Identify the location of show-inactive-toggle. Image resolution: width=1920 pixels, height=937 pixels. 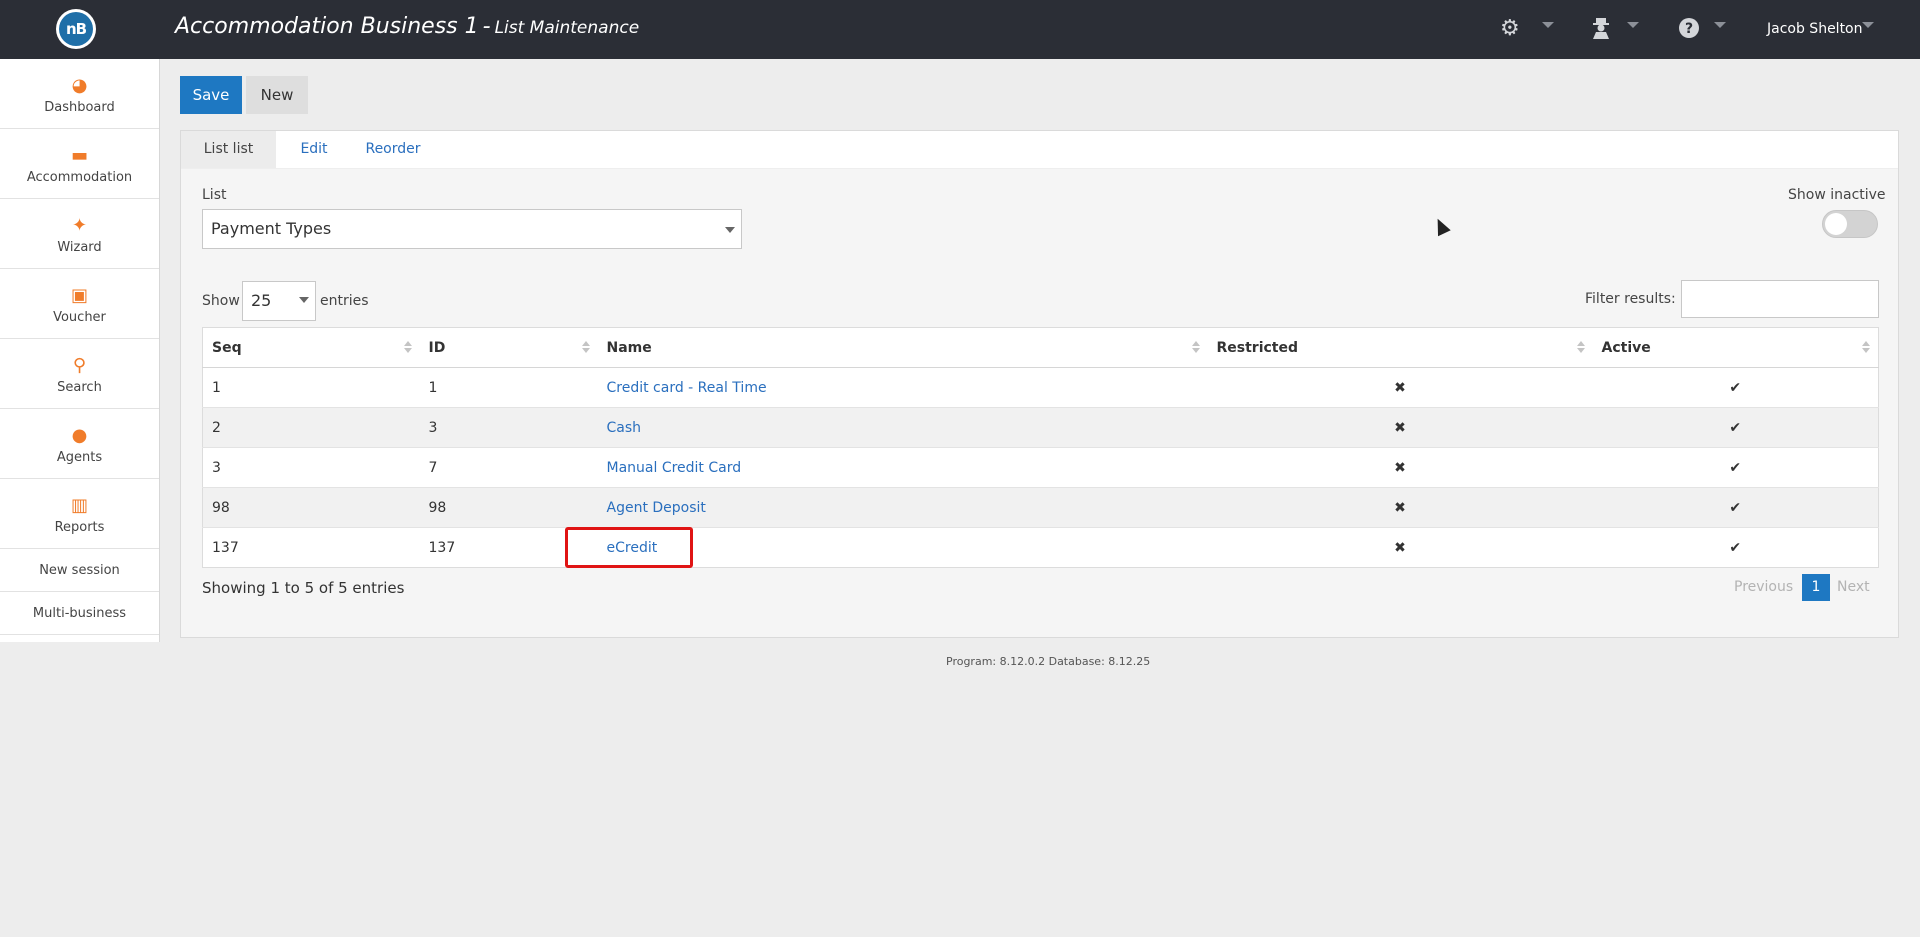
(1850, 224).